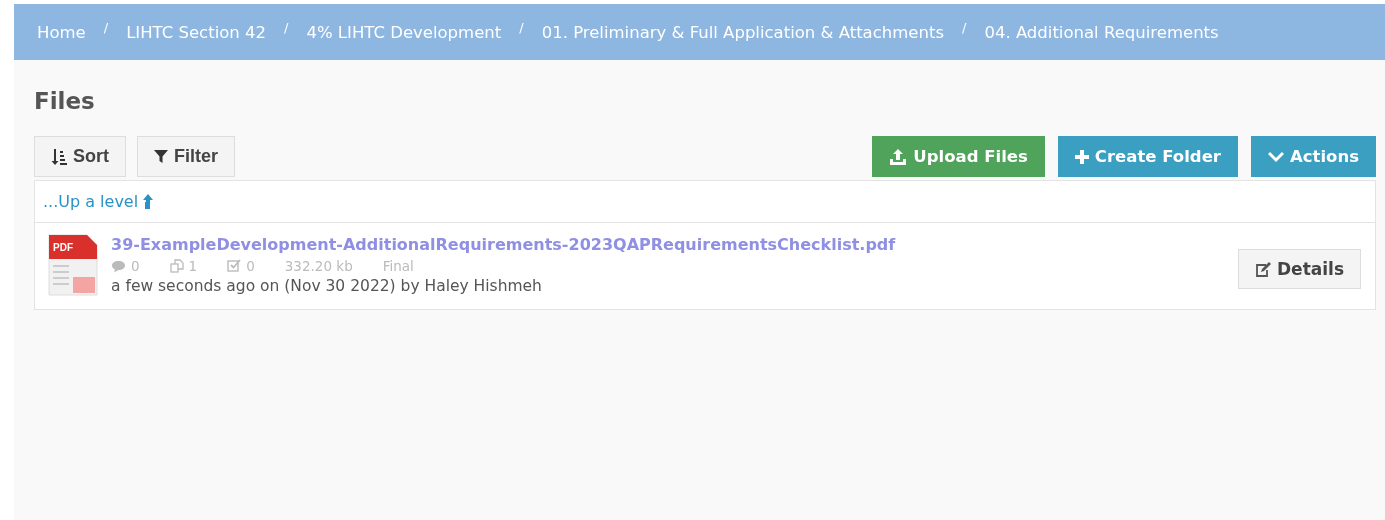  I want to click on breadcrumb-link: LIHTC Section 42, so click(196, 32).